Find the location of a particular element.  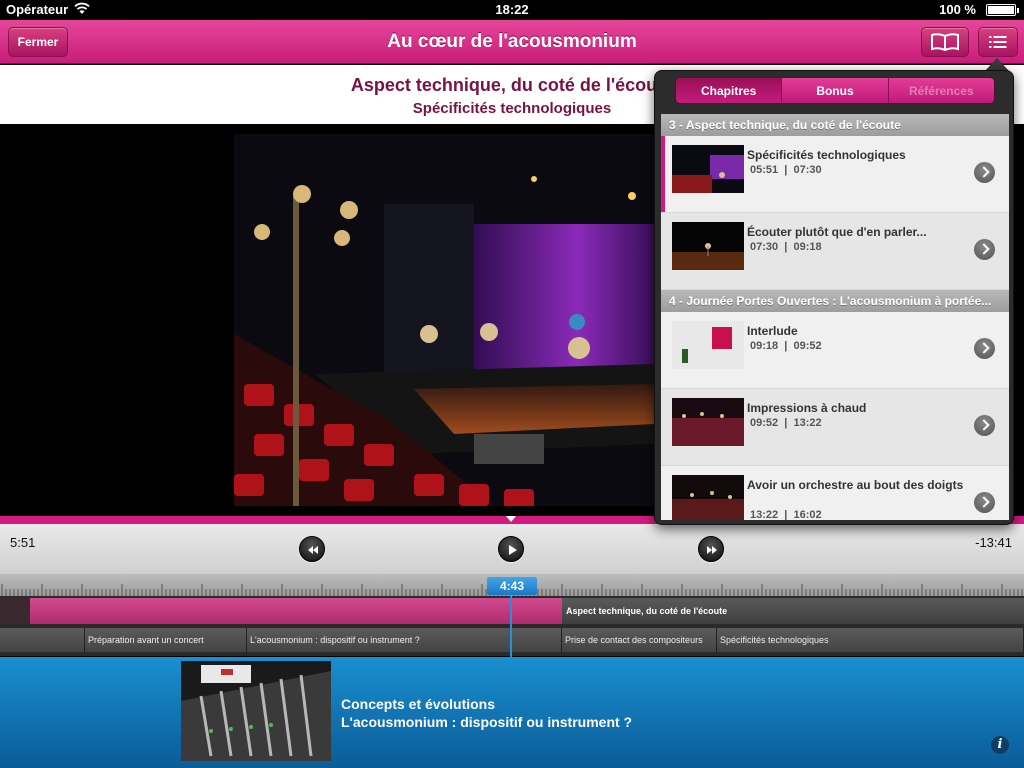

chapter-row: Impressions à chaud 09:52 | 13:22 is located at coordinates (835, 427).